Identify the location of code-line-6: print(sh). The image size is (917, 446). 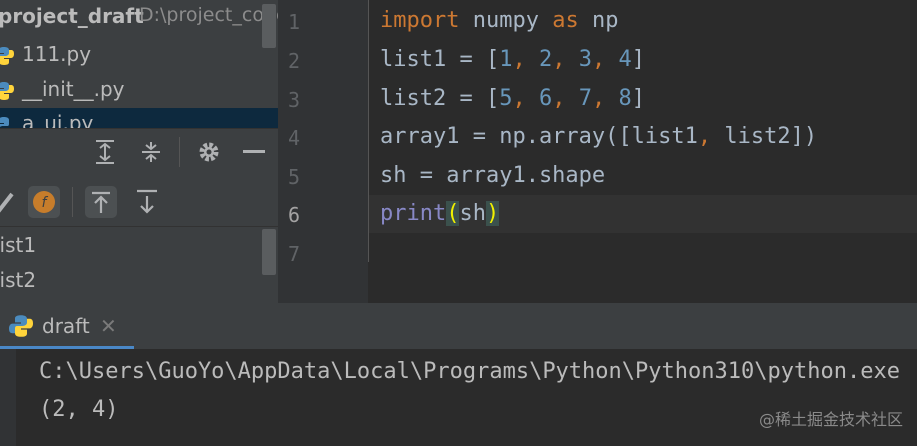
(440, 213).